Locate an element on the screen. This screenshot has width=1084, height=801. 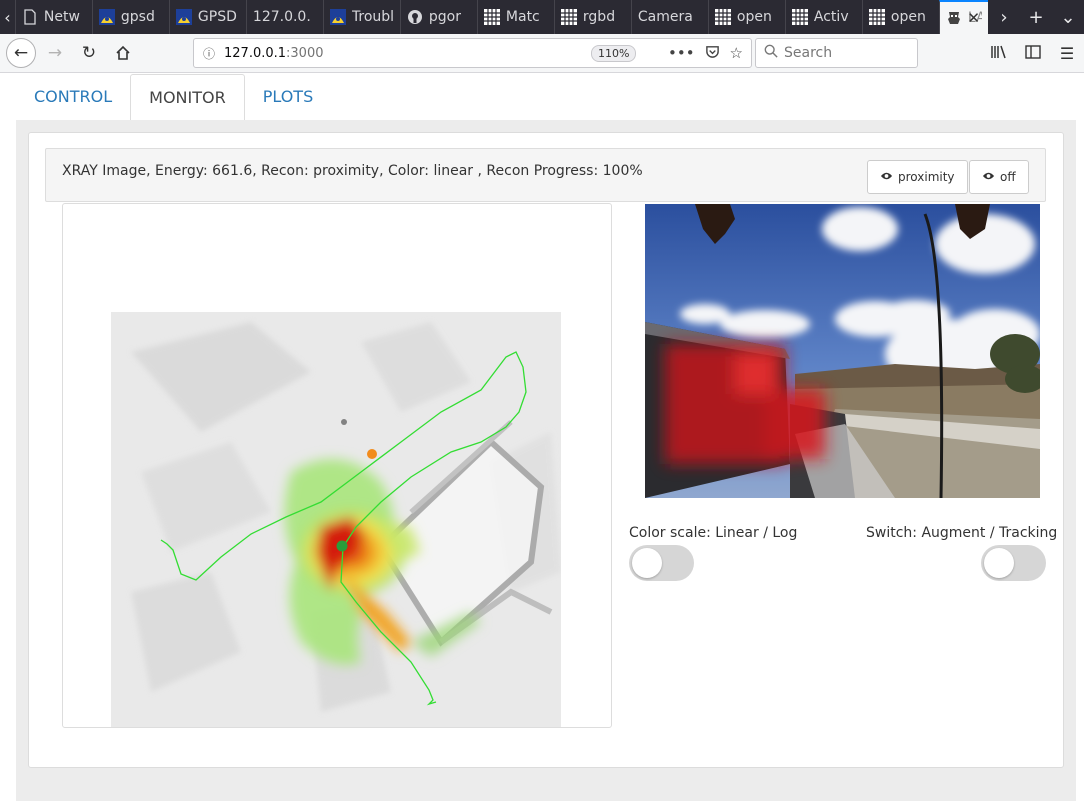
view-toggle-label: off is located at coordinates (1008, 177).